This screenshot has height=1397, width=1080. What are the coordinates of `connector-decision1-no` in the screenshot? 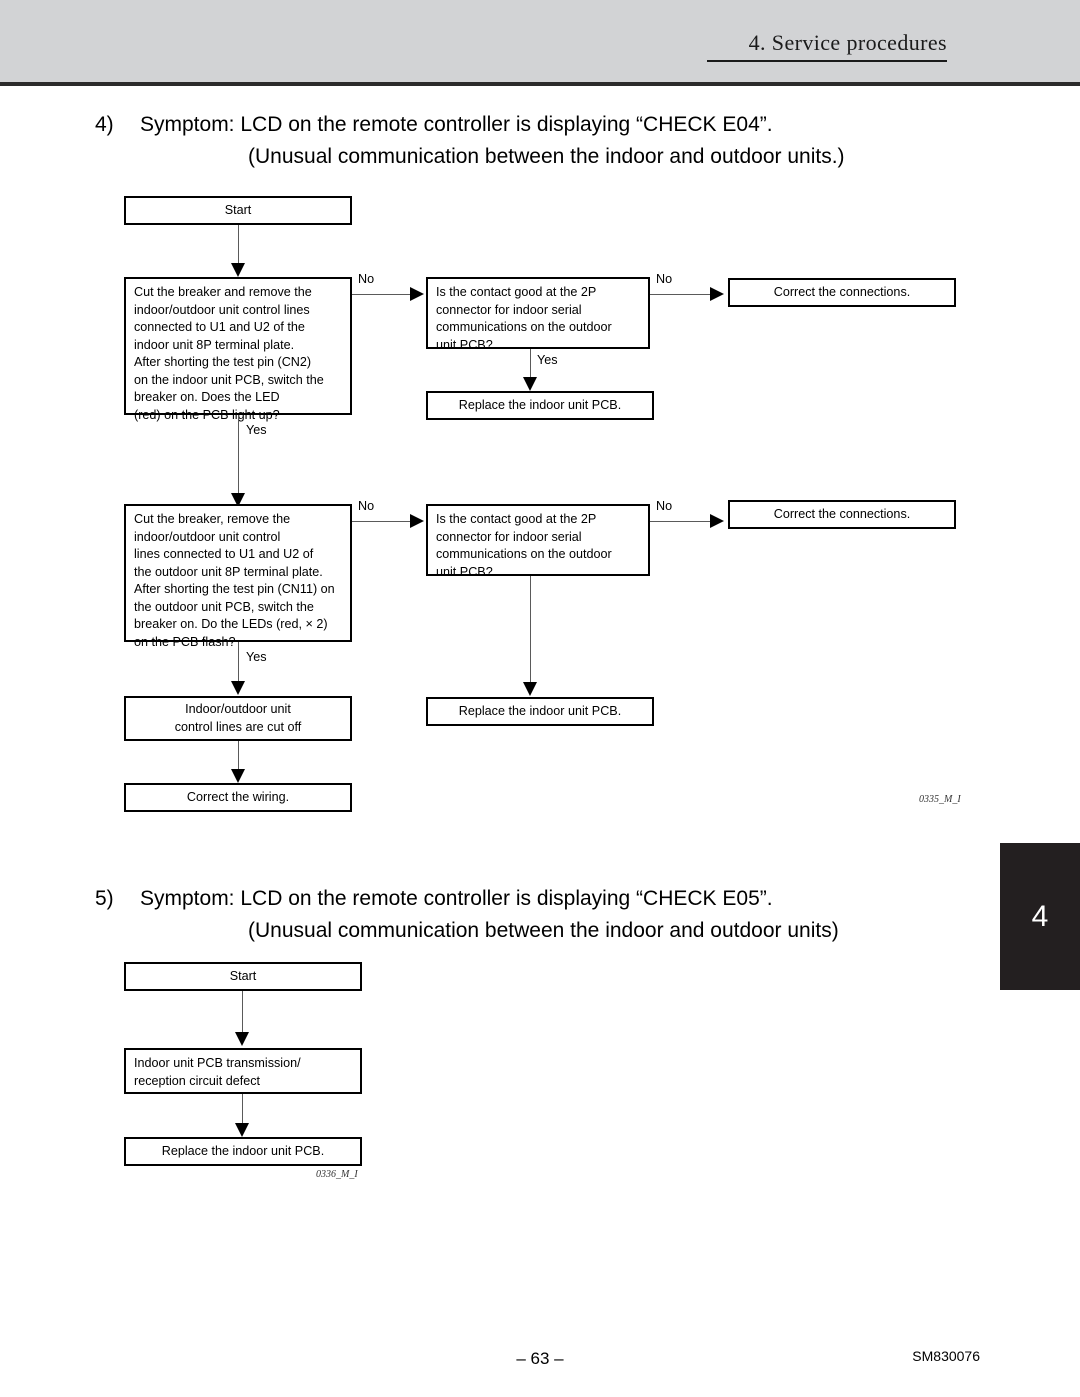 It's located at (681, 294).